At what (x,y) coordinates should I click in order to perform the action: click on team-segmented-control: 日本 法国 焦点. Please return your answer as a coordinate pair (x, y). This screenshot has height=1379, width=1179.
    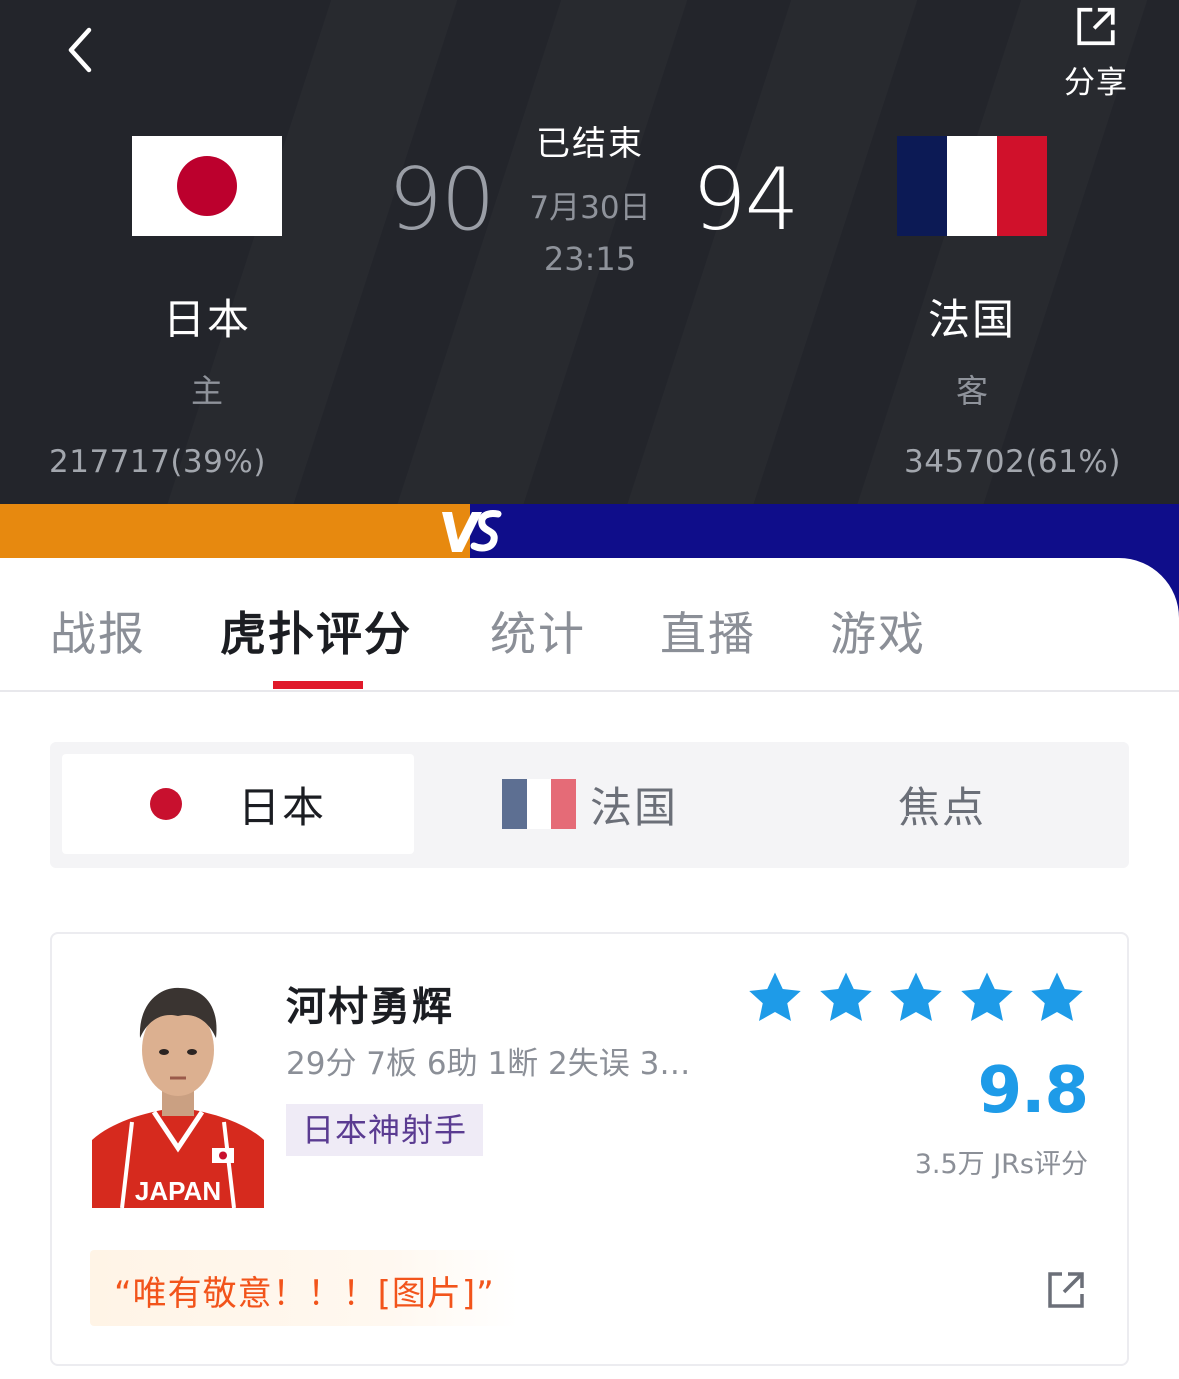
    Looking at the image, I should click on (589, 805).